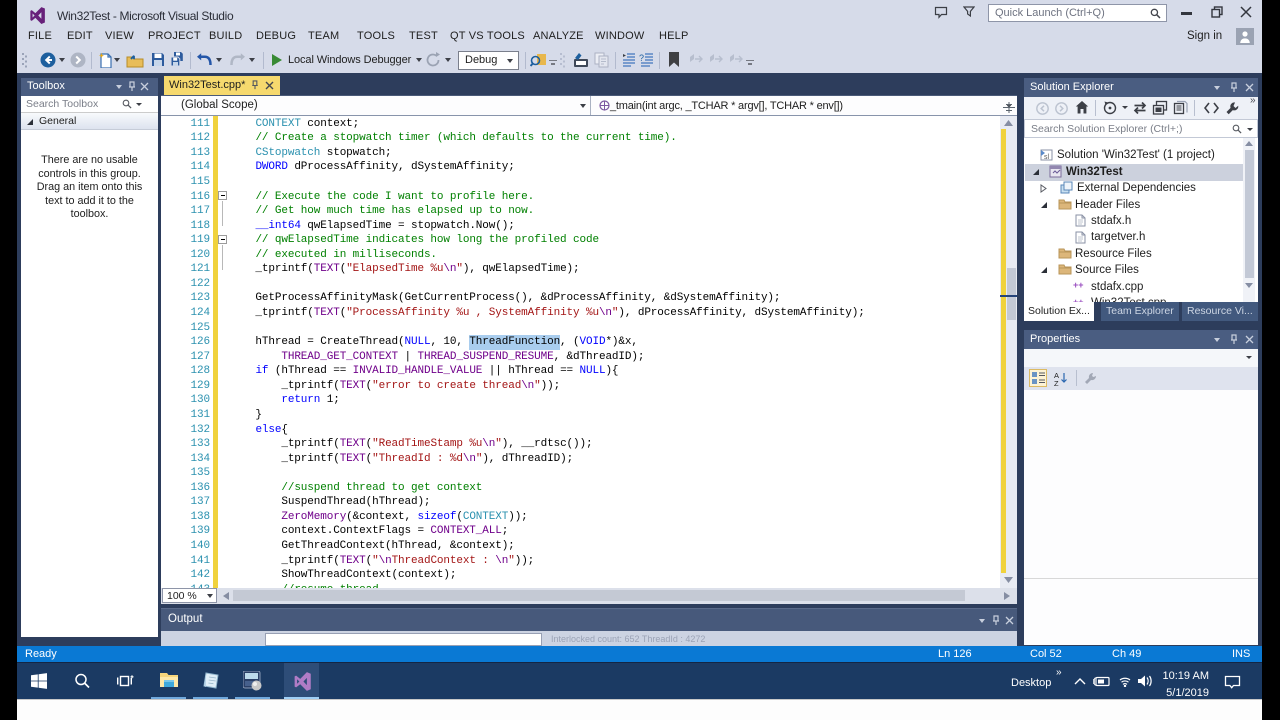 The width and height of the screenshot is (1280, 720). I want to click on svg-text: Z, so click(1056, 382).